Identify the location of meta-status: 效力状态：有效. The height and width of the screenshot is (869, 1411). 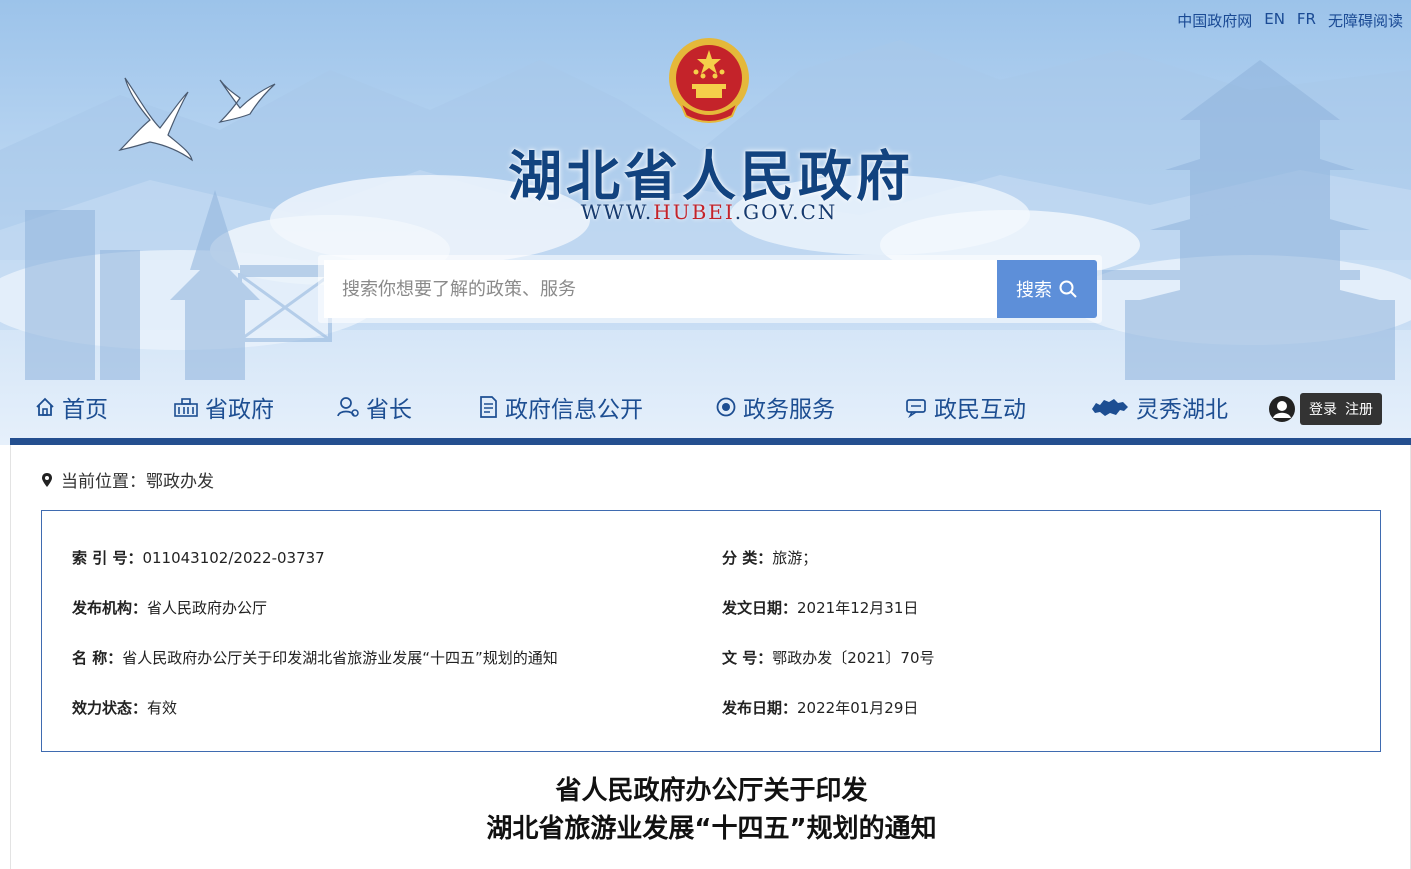
(124, 707).